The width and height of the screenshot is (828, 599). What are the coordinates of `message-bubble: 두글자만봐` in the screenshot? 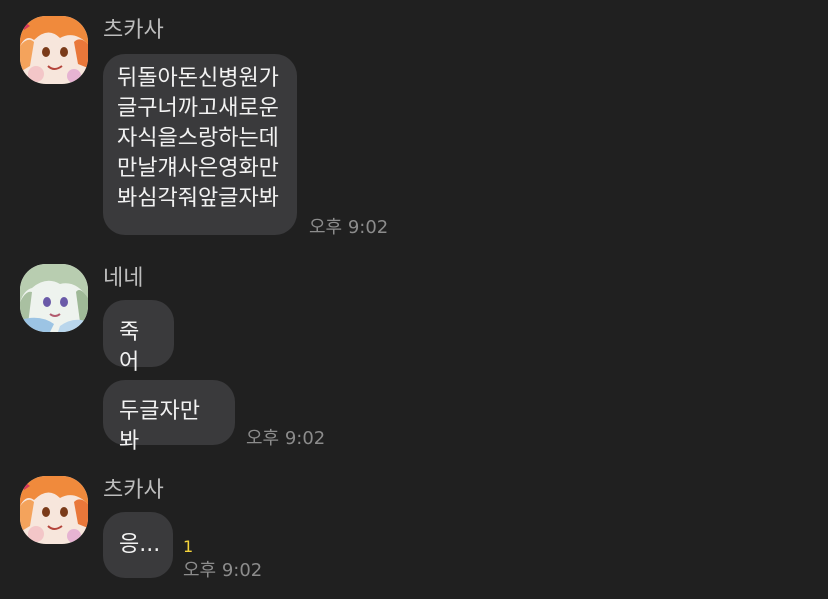 It's located at (169, 417).